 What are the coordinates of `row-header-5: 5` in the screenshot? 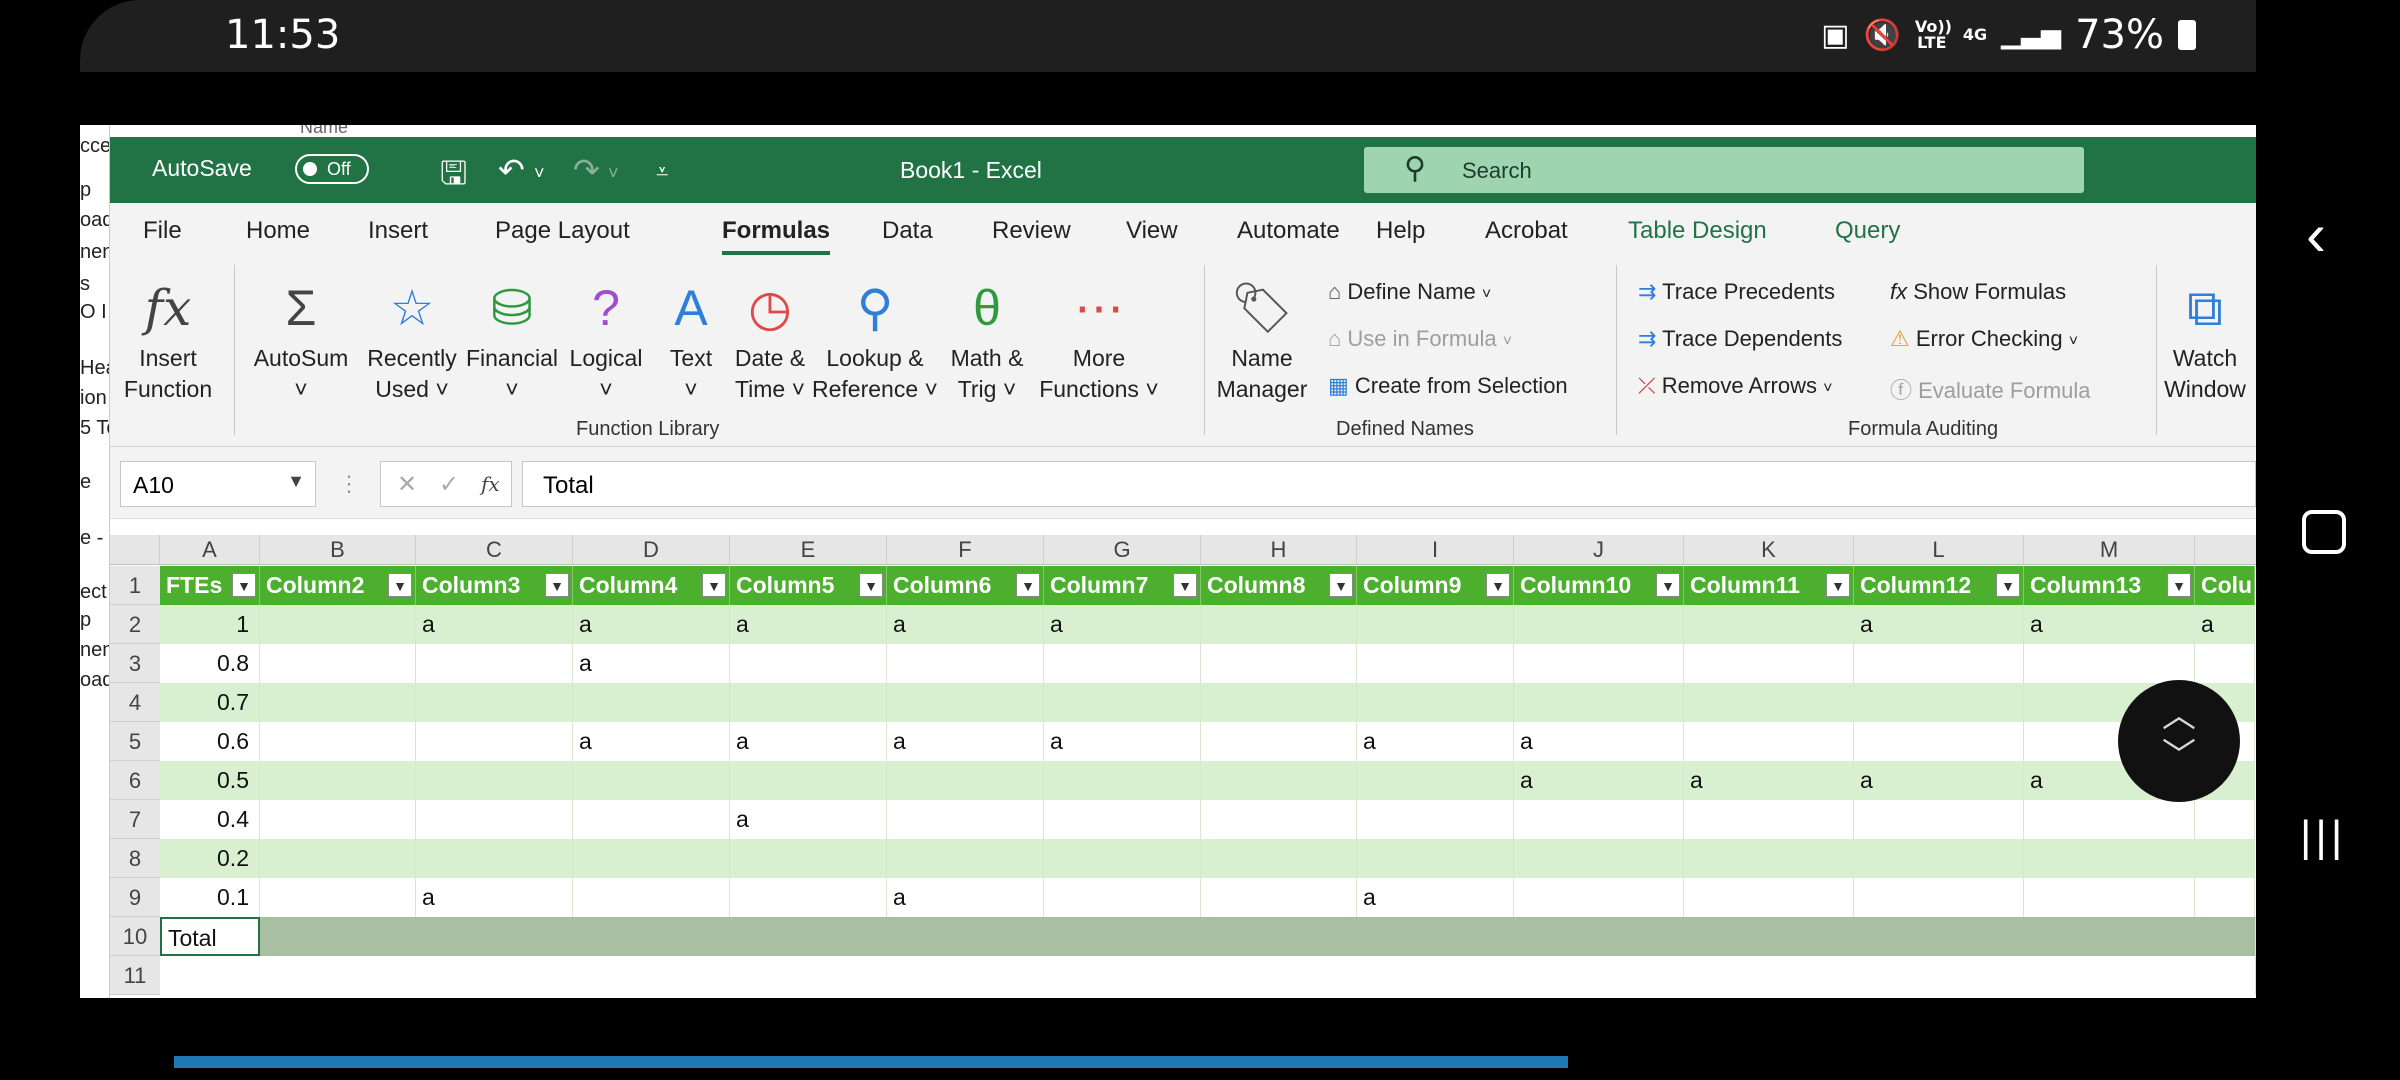 It's located at (135, 741).